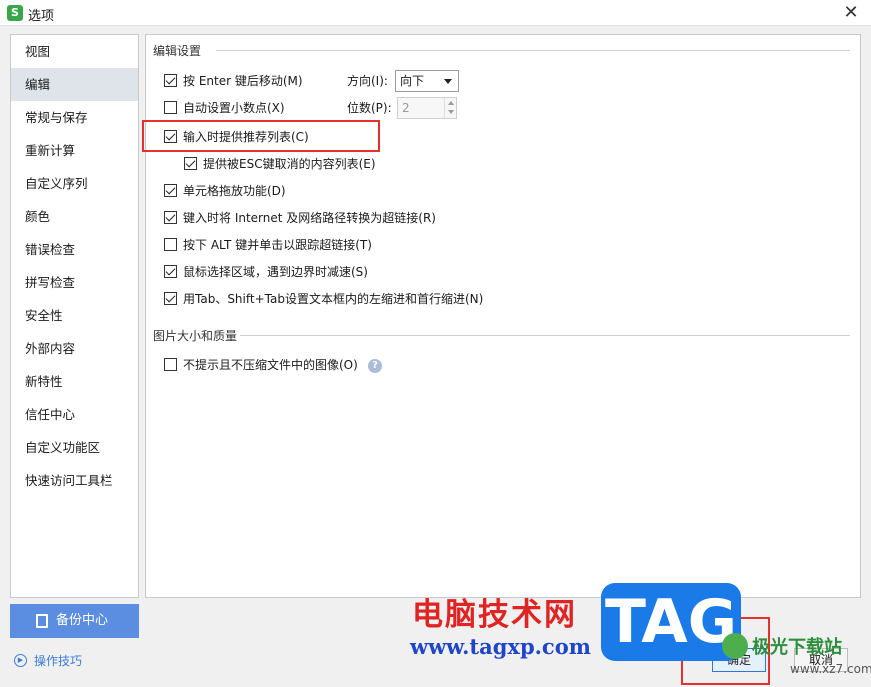  Describe the element at coordinates (74, 183) in the screenshot. I see `sidebar-item-custom-lists: 自定义序列` at that location.